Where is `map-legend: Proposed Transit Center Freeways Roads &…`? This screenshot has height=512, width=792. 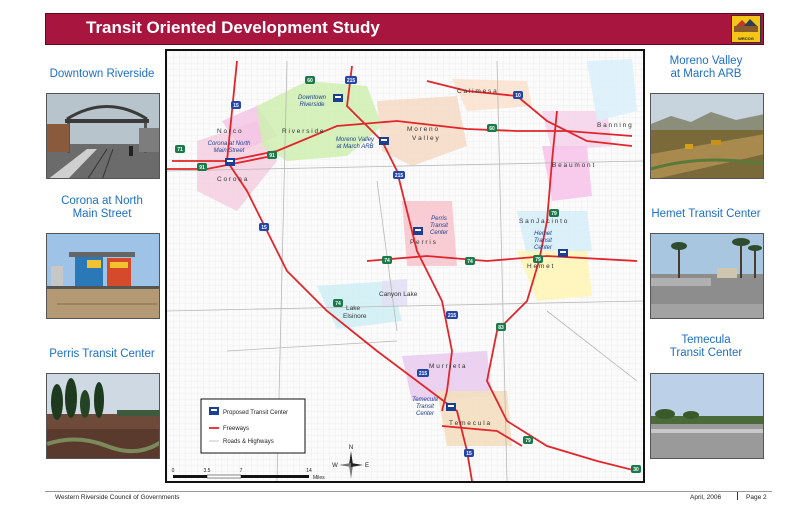 map-legend: Proposed Transit Center Freeways Roads &… is located at coordinates (253, 426).